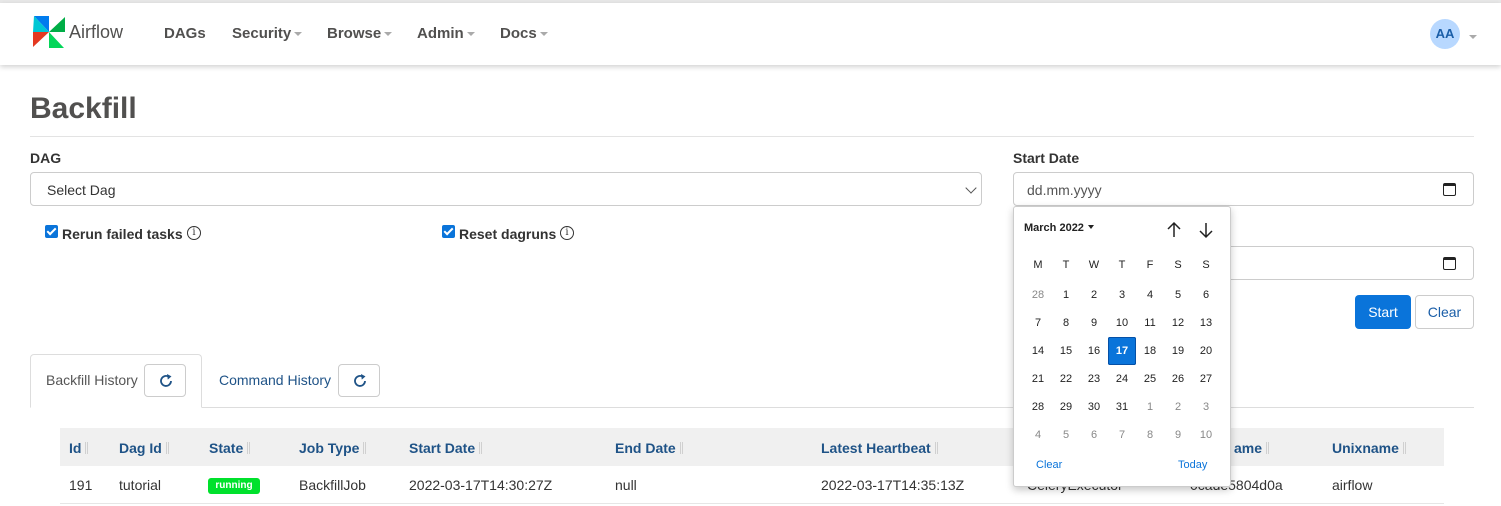 Image resolution: width=1501 pixels, height=506 pixels. Describe the element at coordinates (329, 448) in the screenshot. I see `column-header-label: Job Type` at that location.